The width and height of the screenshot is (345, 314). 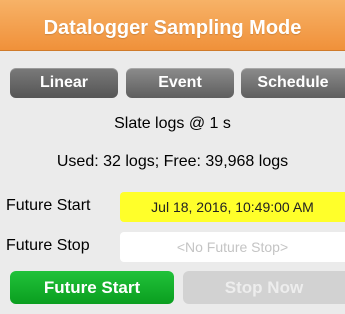 What do you see at coordinates (172, 123) in the screenshot?
I see `sampling-rate-text: Slate logs @ 1 s` at bounding box center [172, 123].